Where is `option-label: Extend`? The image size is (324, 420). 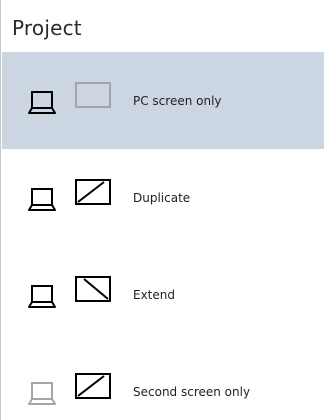
option-label: Extend is located at coordinates (154, 295).